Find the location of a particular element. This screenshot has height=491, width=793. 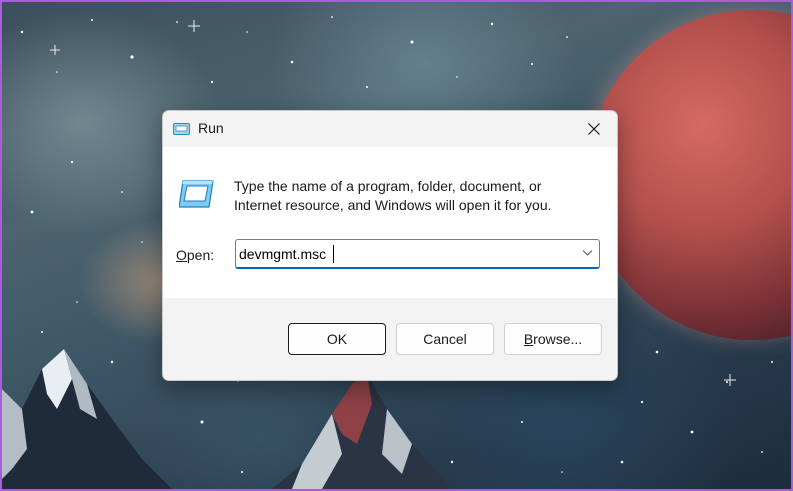

dialog-title: Run is located at coordinates (211, 128).